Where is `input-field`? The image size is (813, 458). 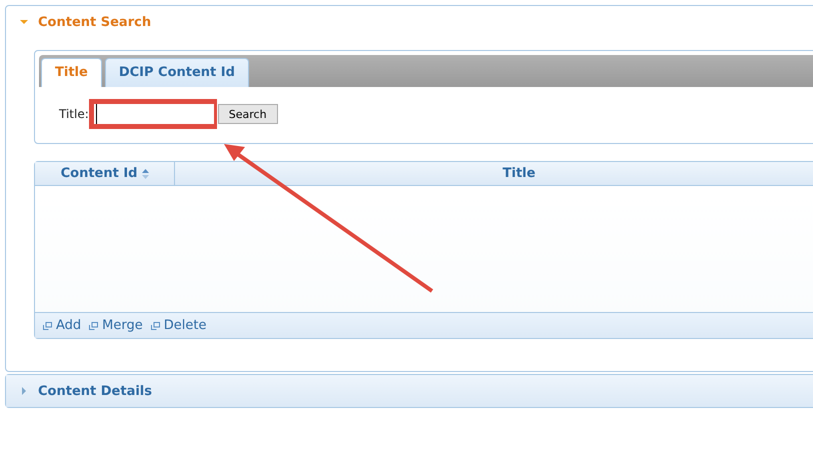
input-field is located at coordinates (152, 114).